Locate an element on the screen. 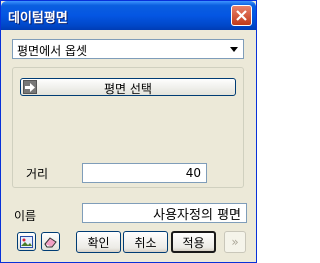 This screenshot has height=263, width=320. select-plane-button: 평면 선택 is located at coordinates (128, 87).